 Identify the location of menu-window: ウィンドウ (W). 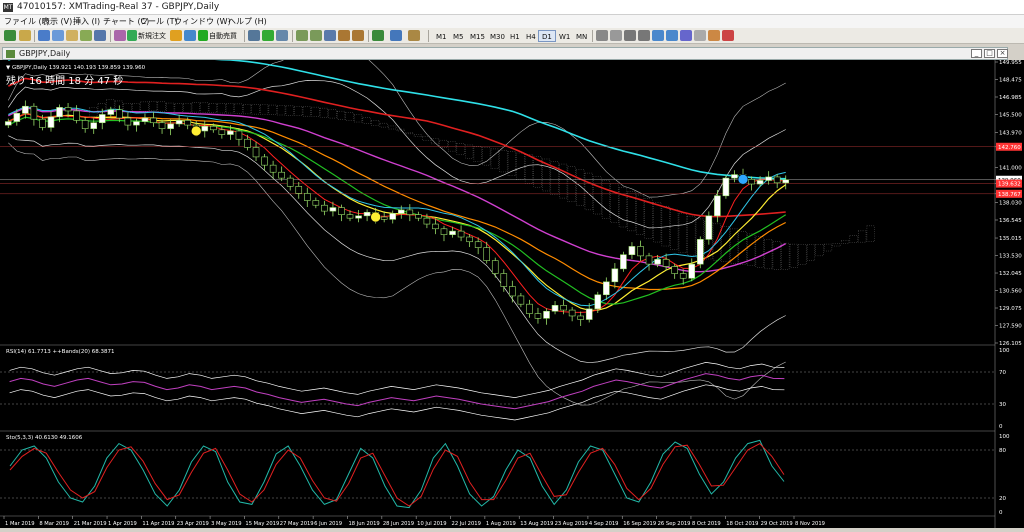
(202, 21).